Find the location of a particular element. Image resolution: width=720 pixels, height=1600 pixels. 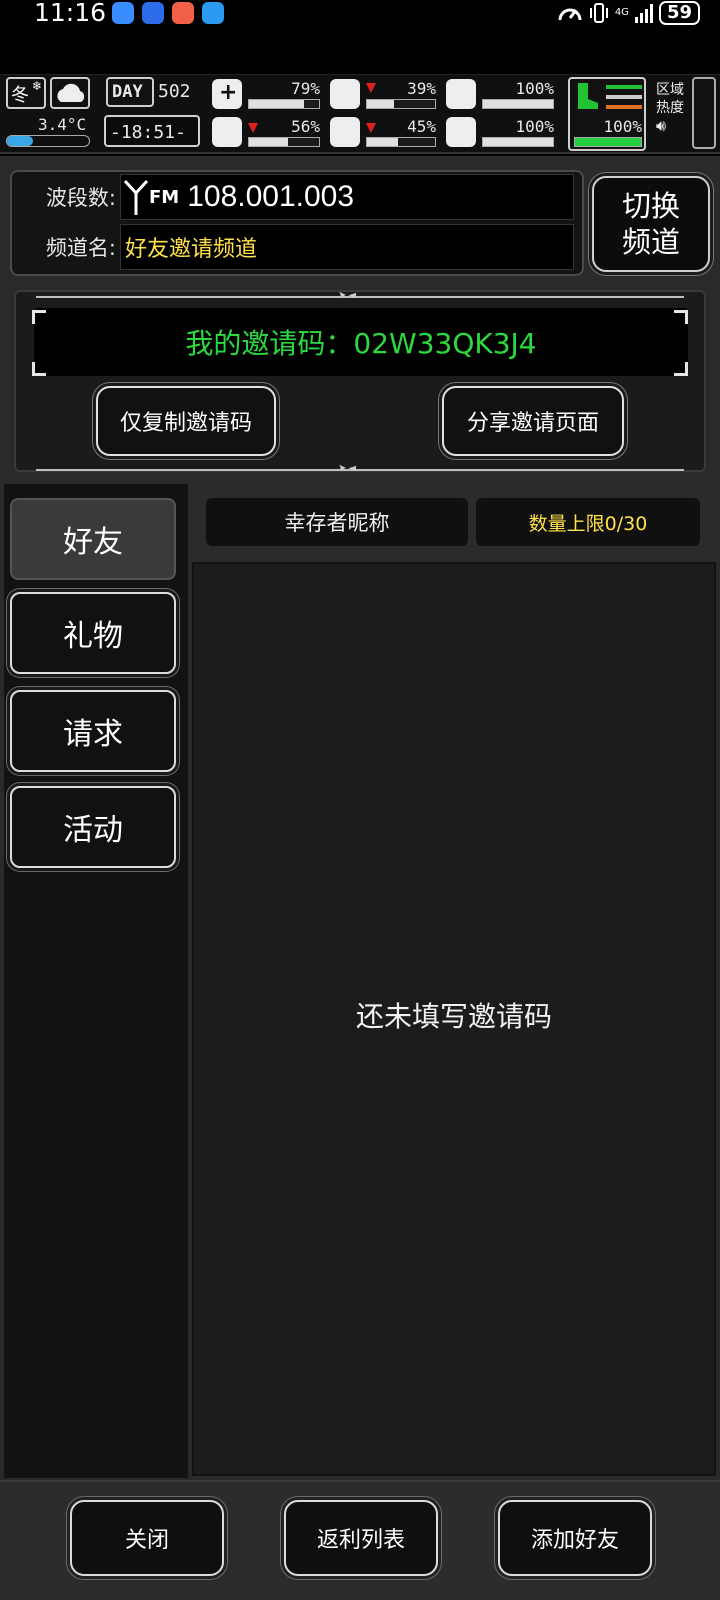

band-field: FM 108.001.003 is located at coordinates (347, 197).